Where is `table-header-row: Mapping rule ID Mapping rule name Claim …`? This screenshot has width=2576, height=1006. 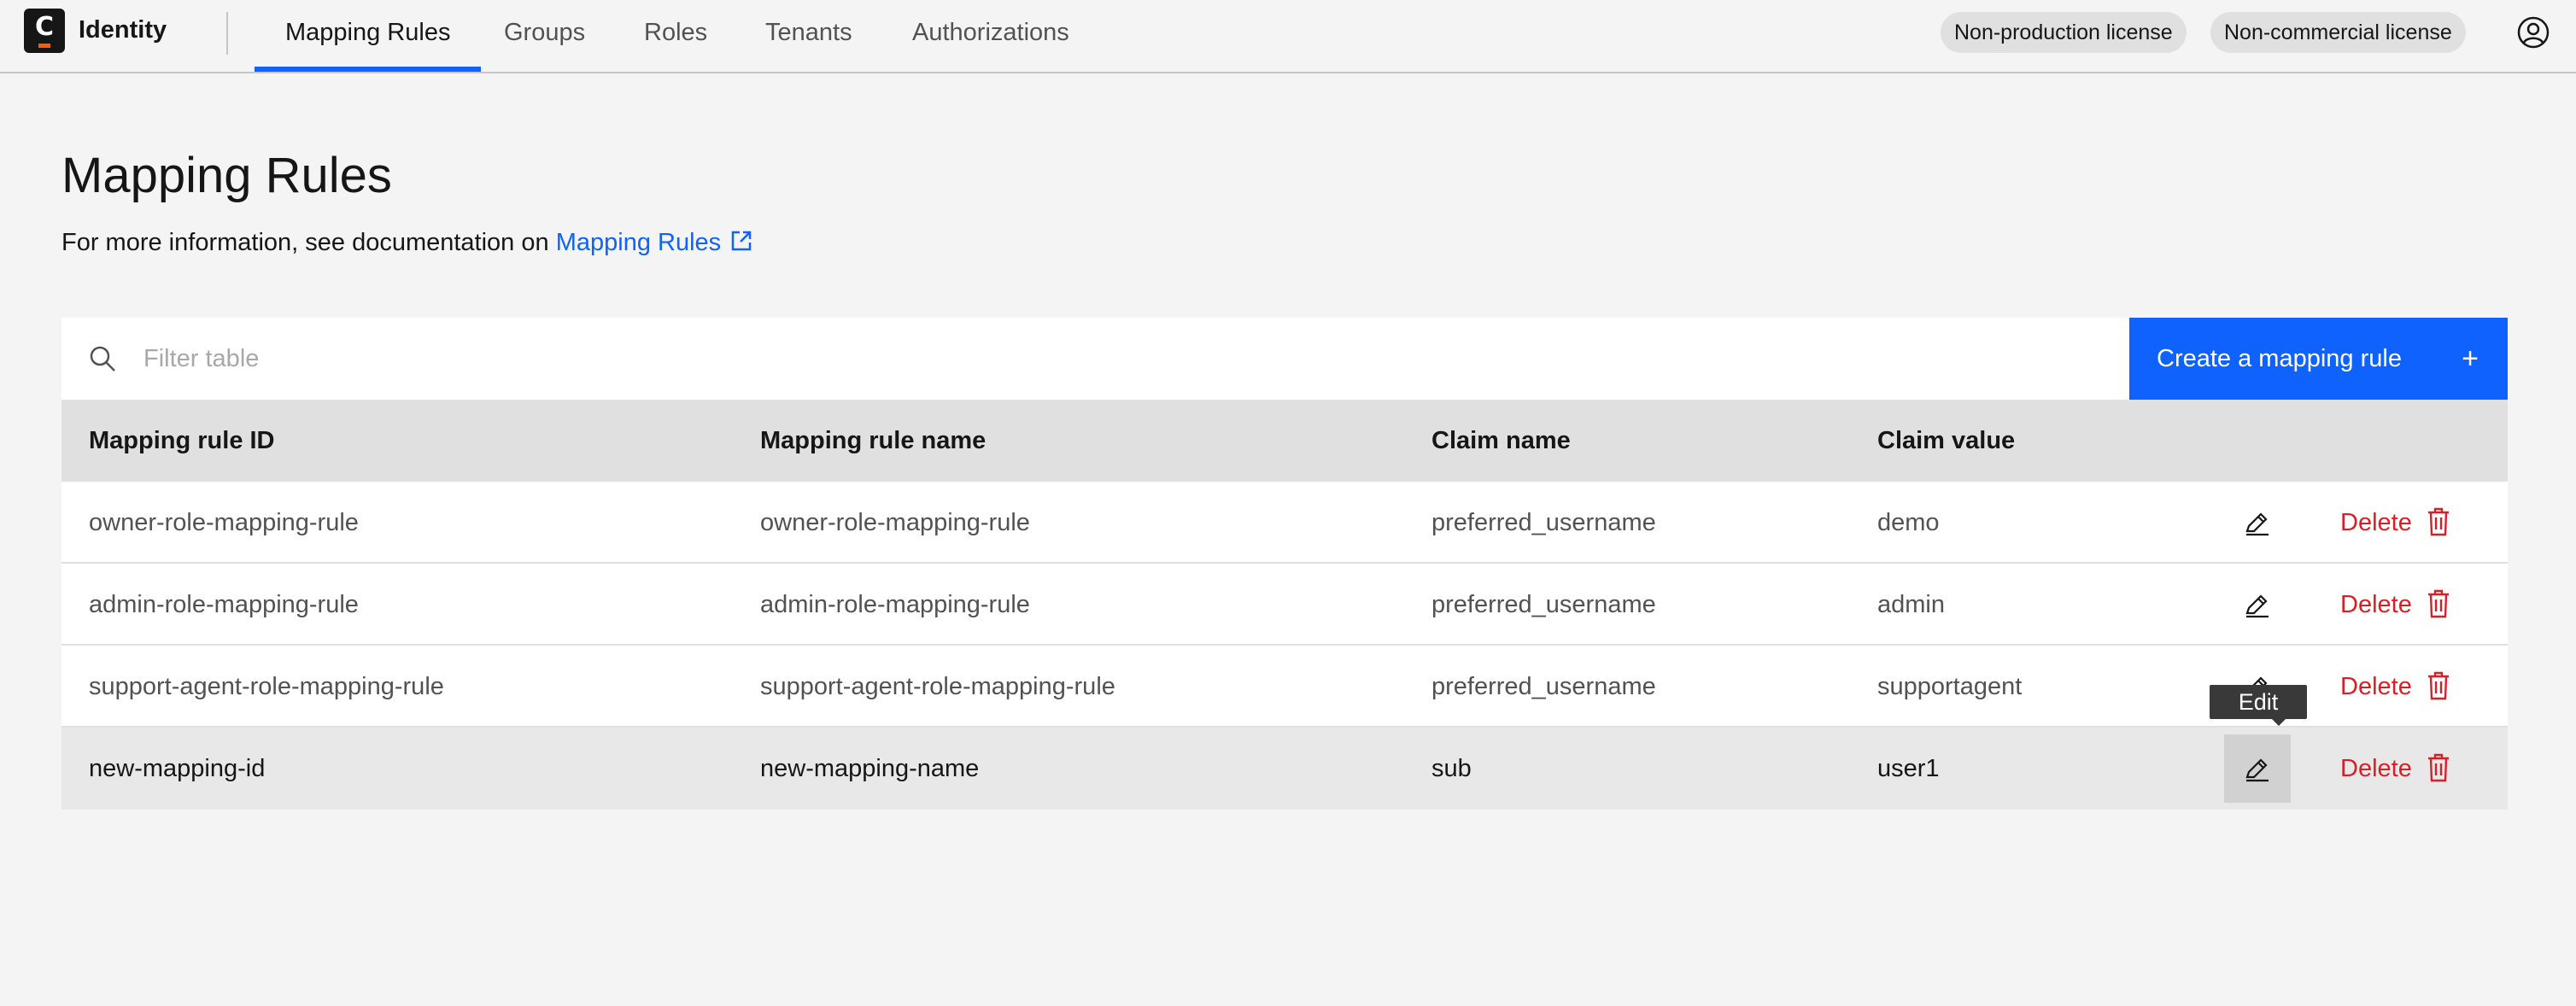 table-header-row: Mapping rule ID Mapping rule name Claim … is located at coordinates (1284, 441).